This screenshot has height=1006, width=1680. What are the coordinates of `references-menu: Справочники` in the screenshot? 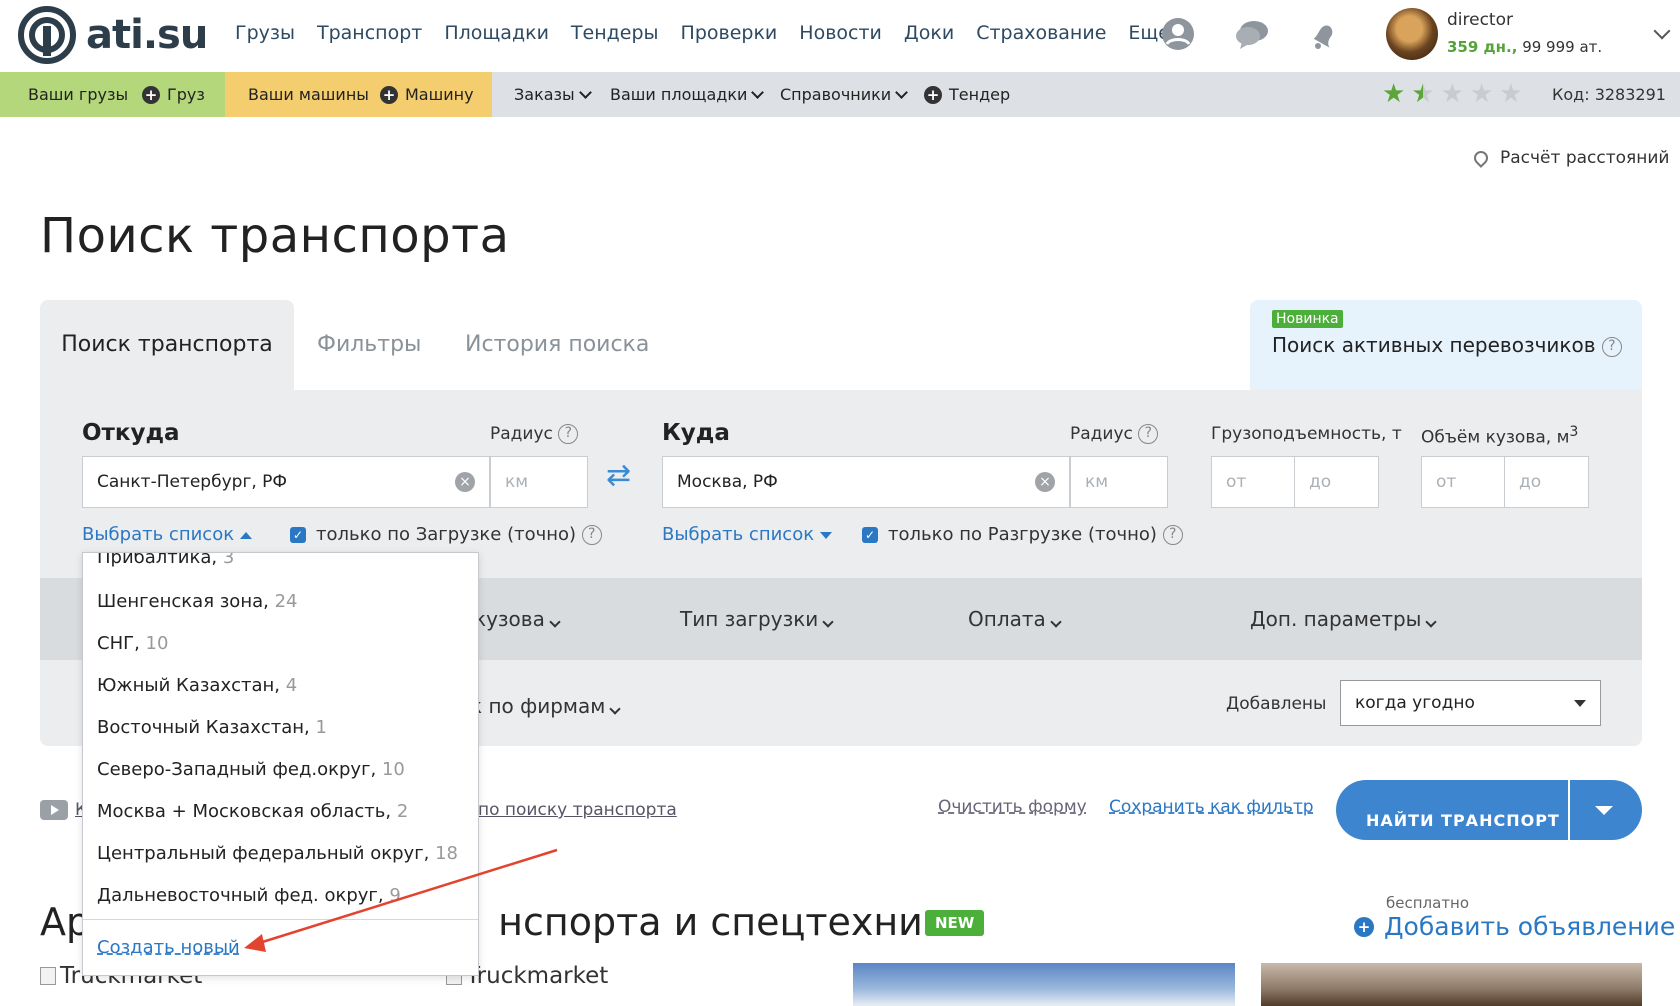 It's located at (844, 94).